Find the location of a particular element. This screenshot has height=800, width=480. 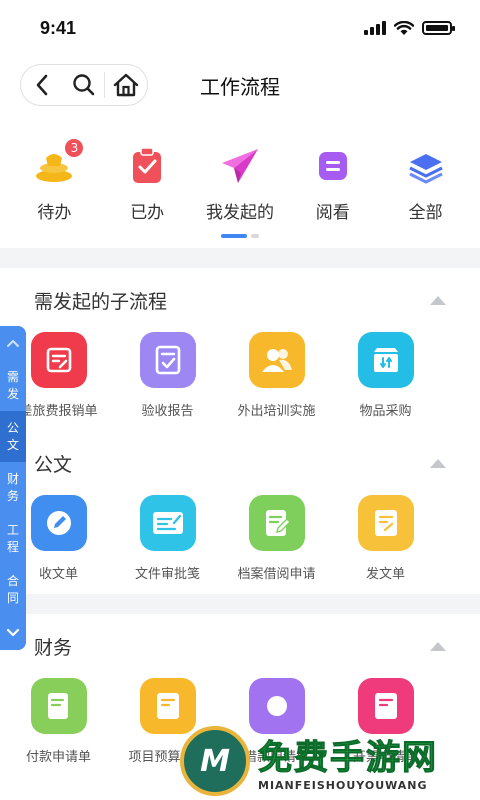

side-scroll-down-button is located at coordinates (13, 633).